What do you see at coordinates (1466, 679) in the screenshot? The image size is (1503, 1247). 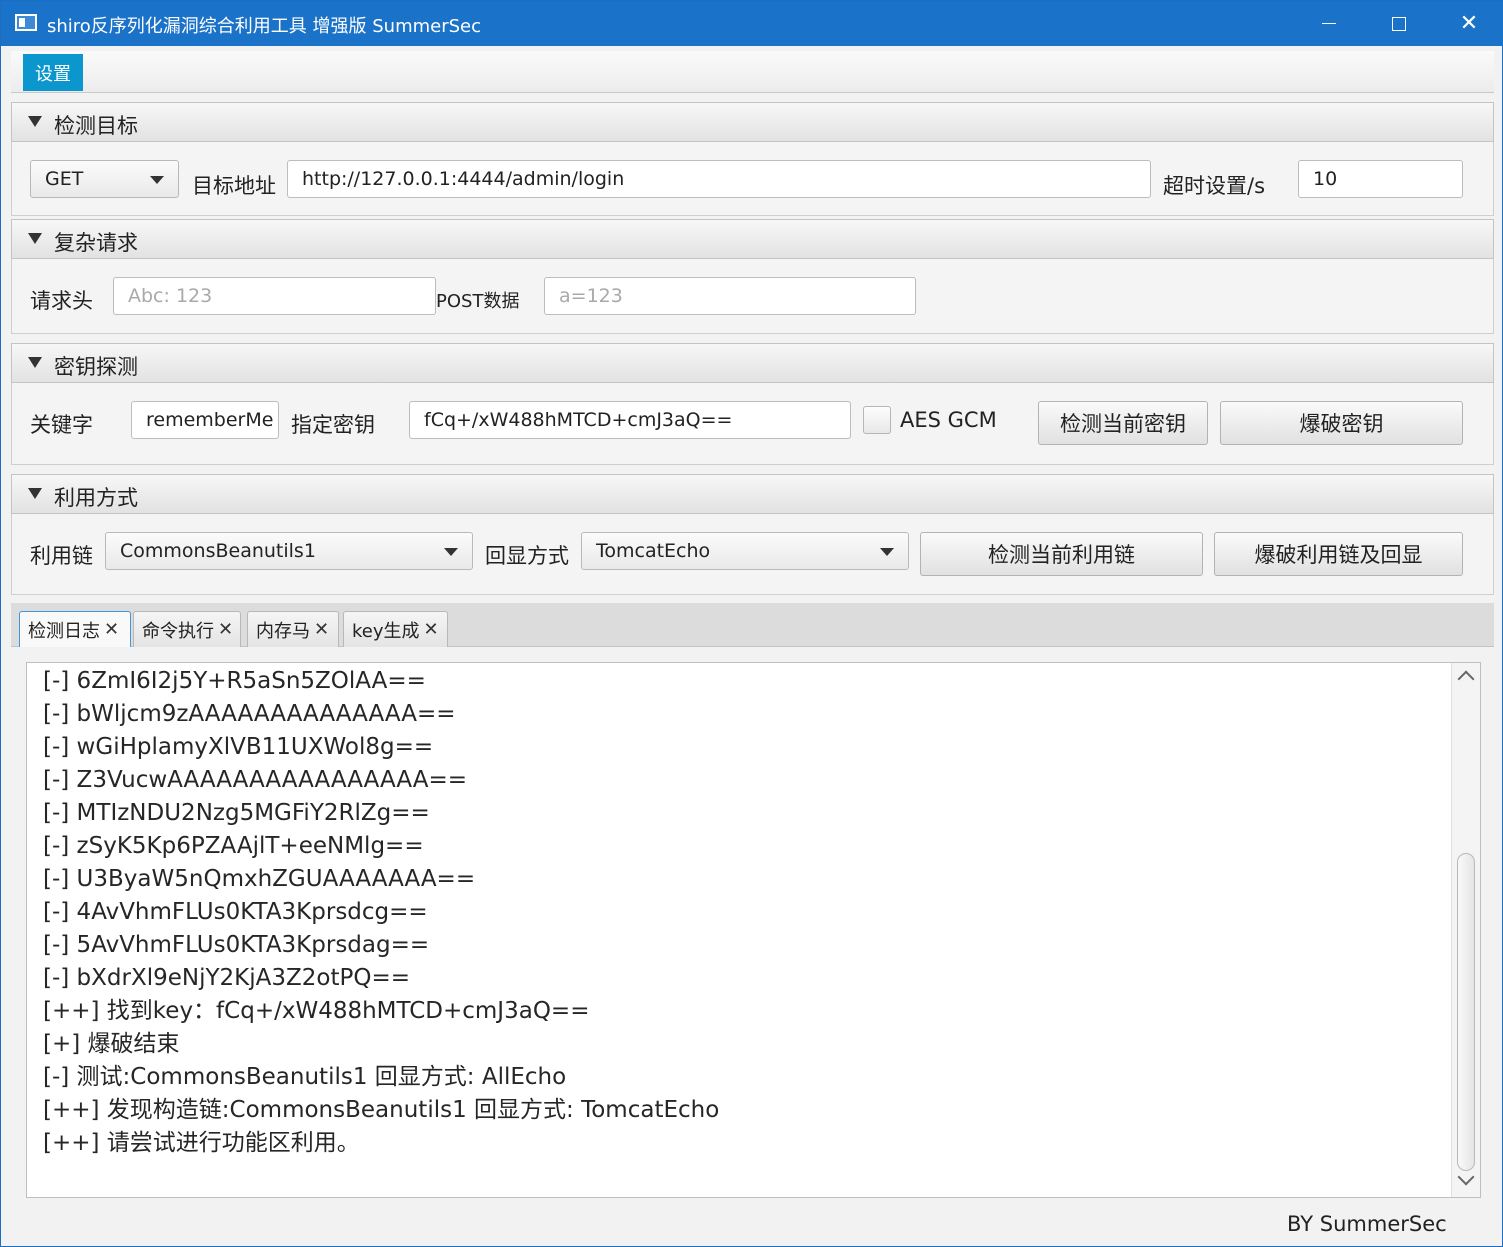 I see `scroll-up-icon` at bounding box center [1466, 679].